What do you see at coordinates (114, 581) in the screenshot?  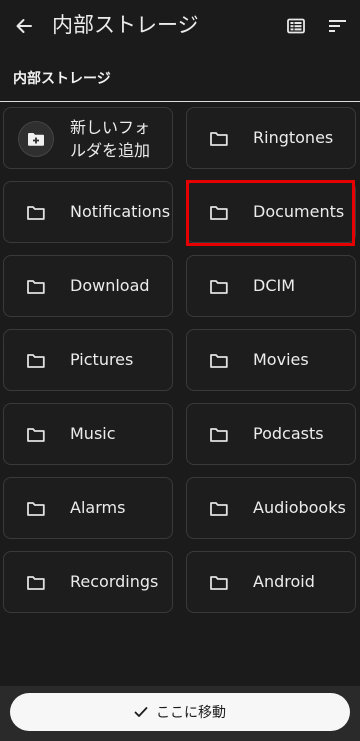 I see `folder-label: Recordings` at bounding box center [114, 581].